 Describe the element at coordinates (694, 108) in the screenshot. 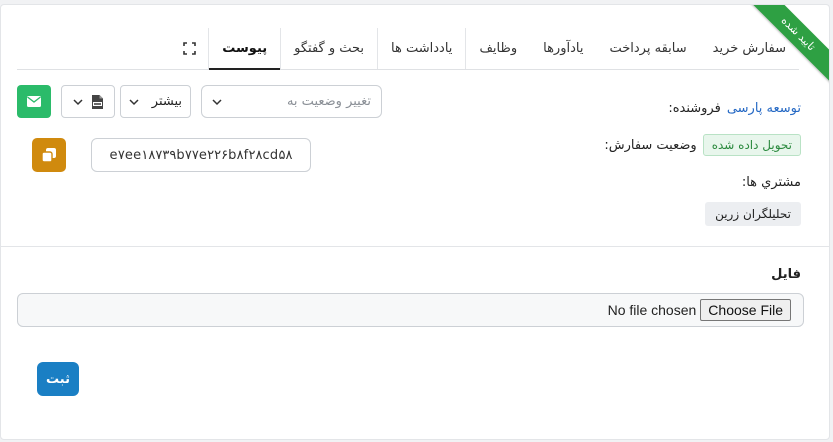

I see `seller-label: فروشنده:` at that location.